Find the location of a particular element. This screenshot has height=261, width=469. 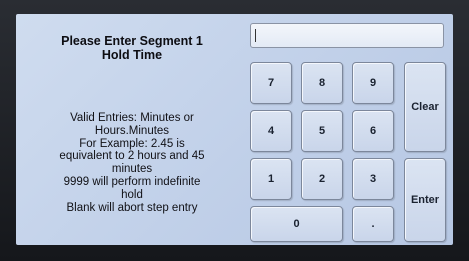

key-1-button: 1 is located at coordinates (271, 179).